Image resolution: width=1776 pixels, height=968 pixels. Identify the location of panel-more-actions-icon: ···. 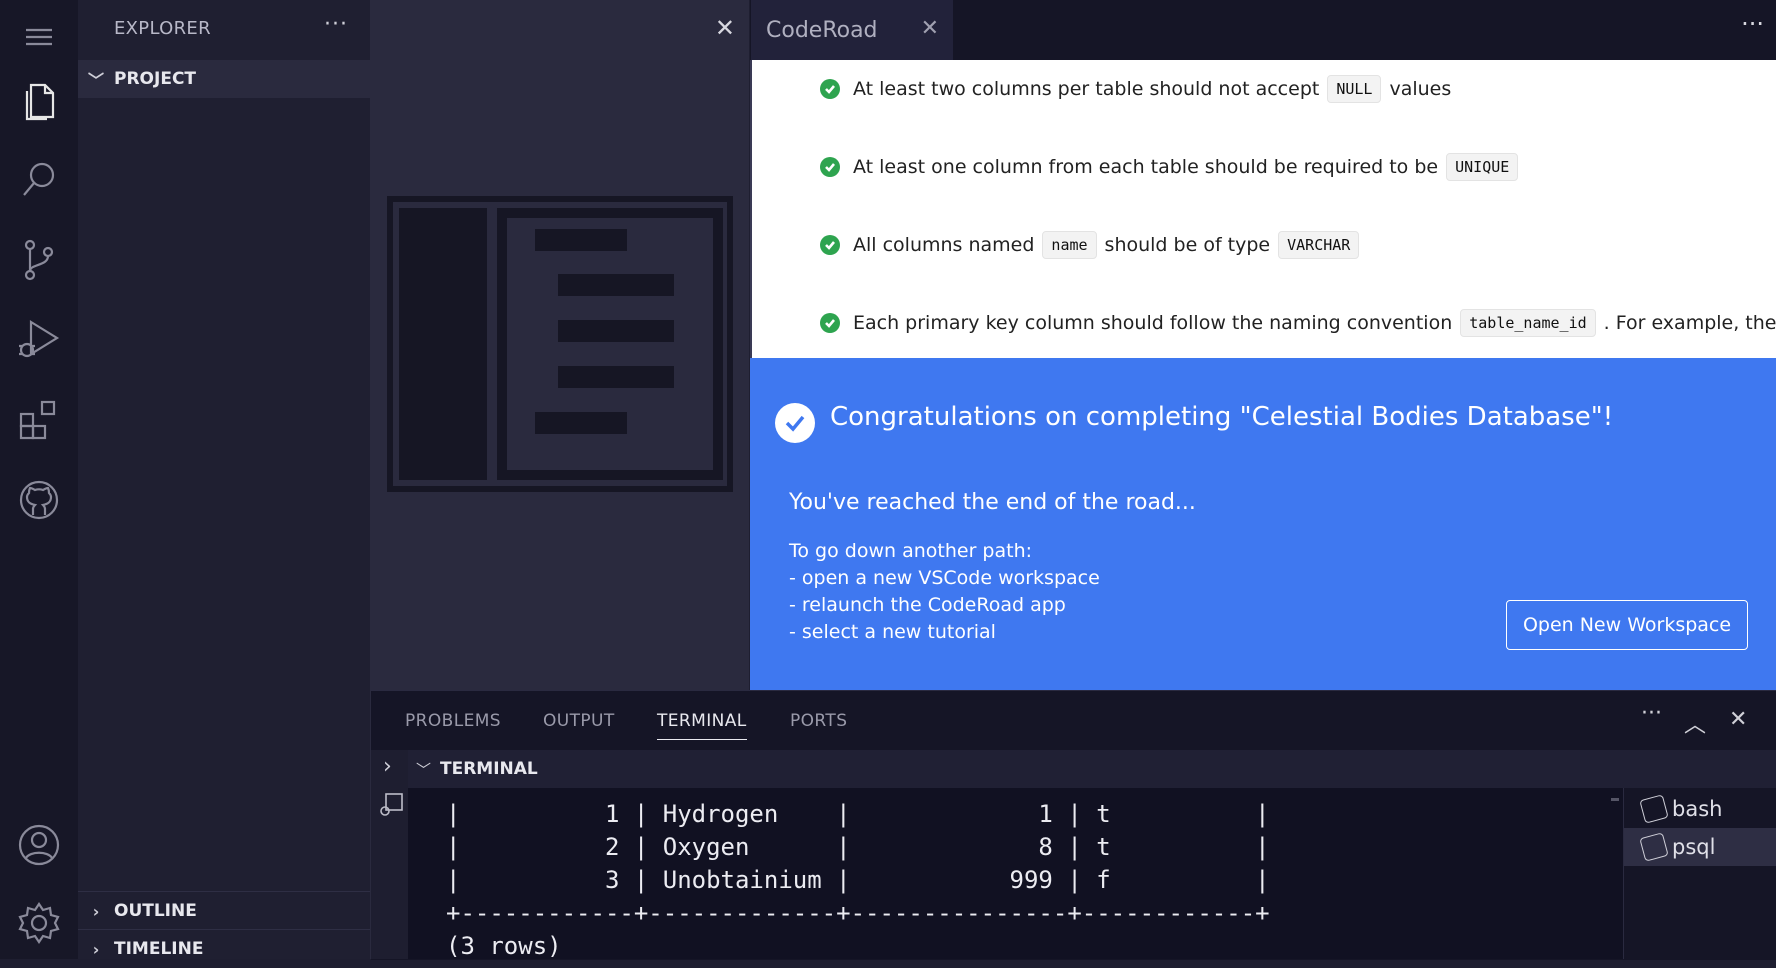
(1651, 713).